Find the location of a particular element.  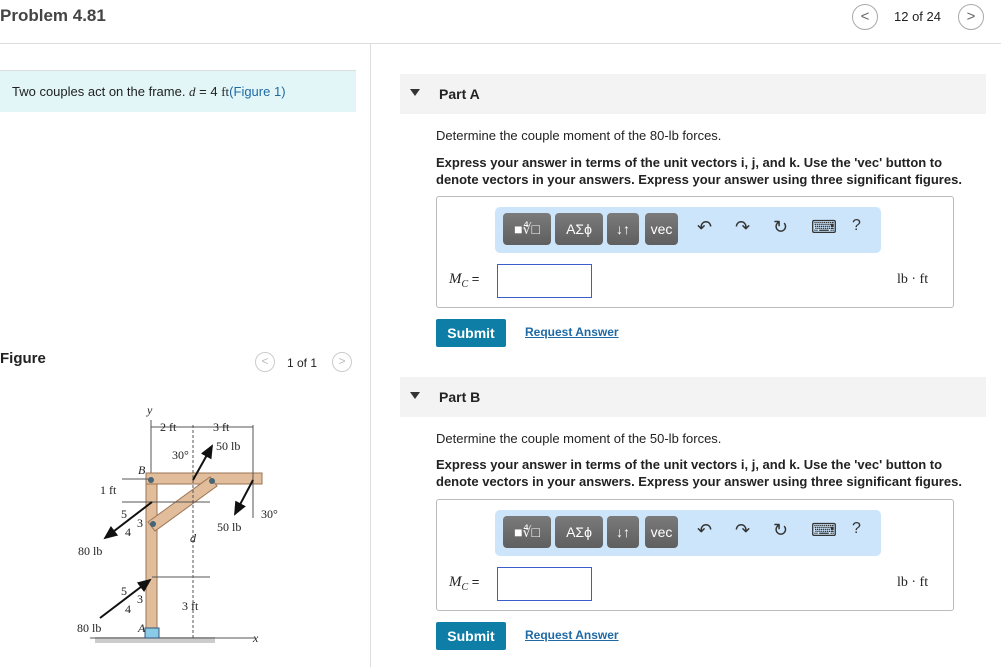

next-problem-button: > is located at coordinates (971, 17).